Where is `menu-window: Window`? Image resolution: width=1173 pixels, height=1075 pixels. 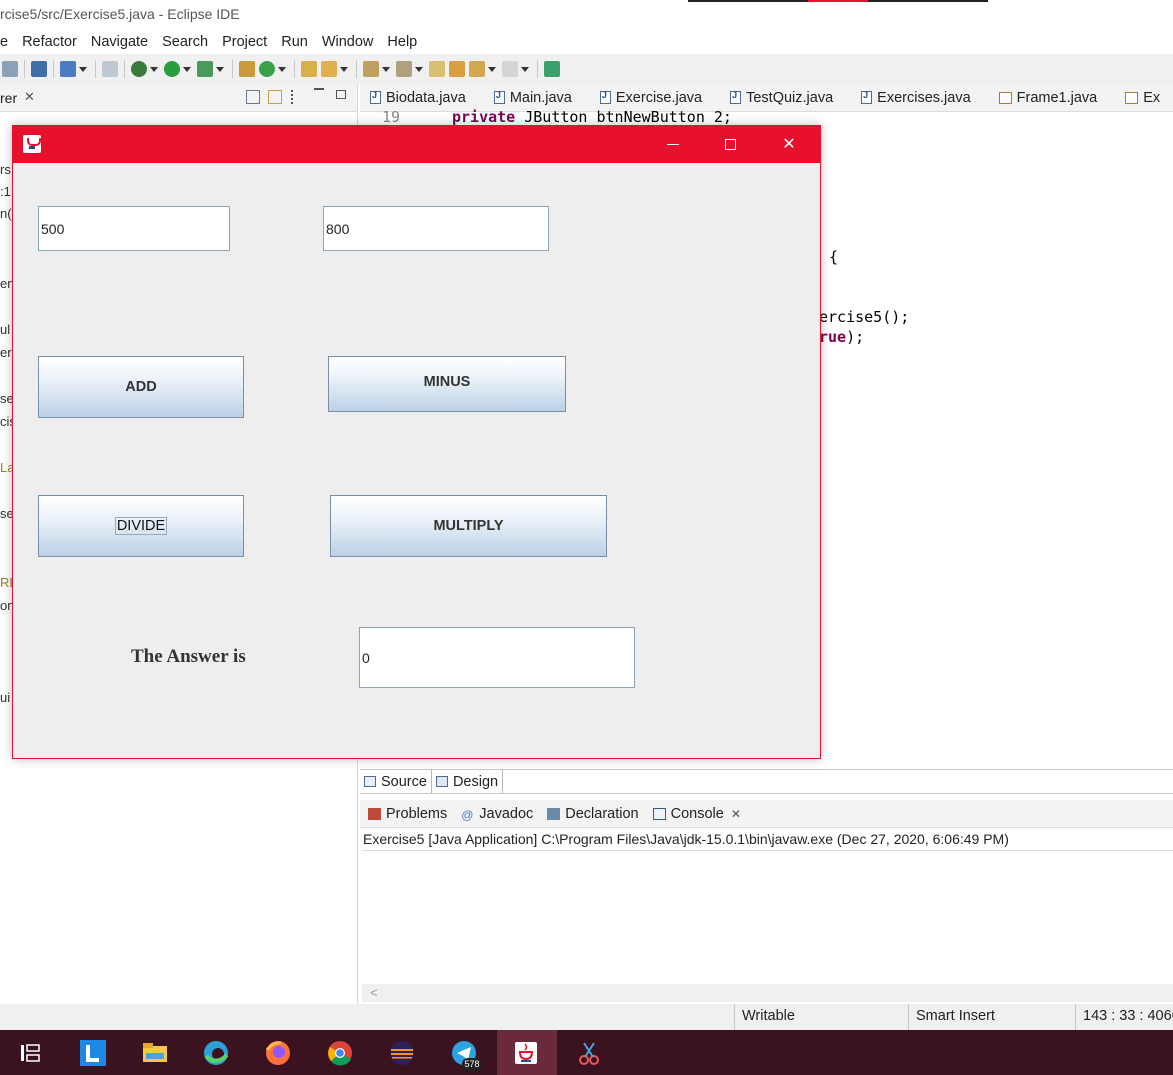 menu-window: Window is located at coordinates (348, 42).